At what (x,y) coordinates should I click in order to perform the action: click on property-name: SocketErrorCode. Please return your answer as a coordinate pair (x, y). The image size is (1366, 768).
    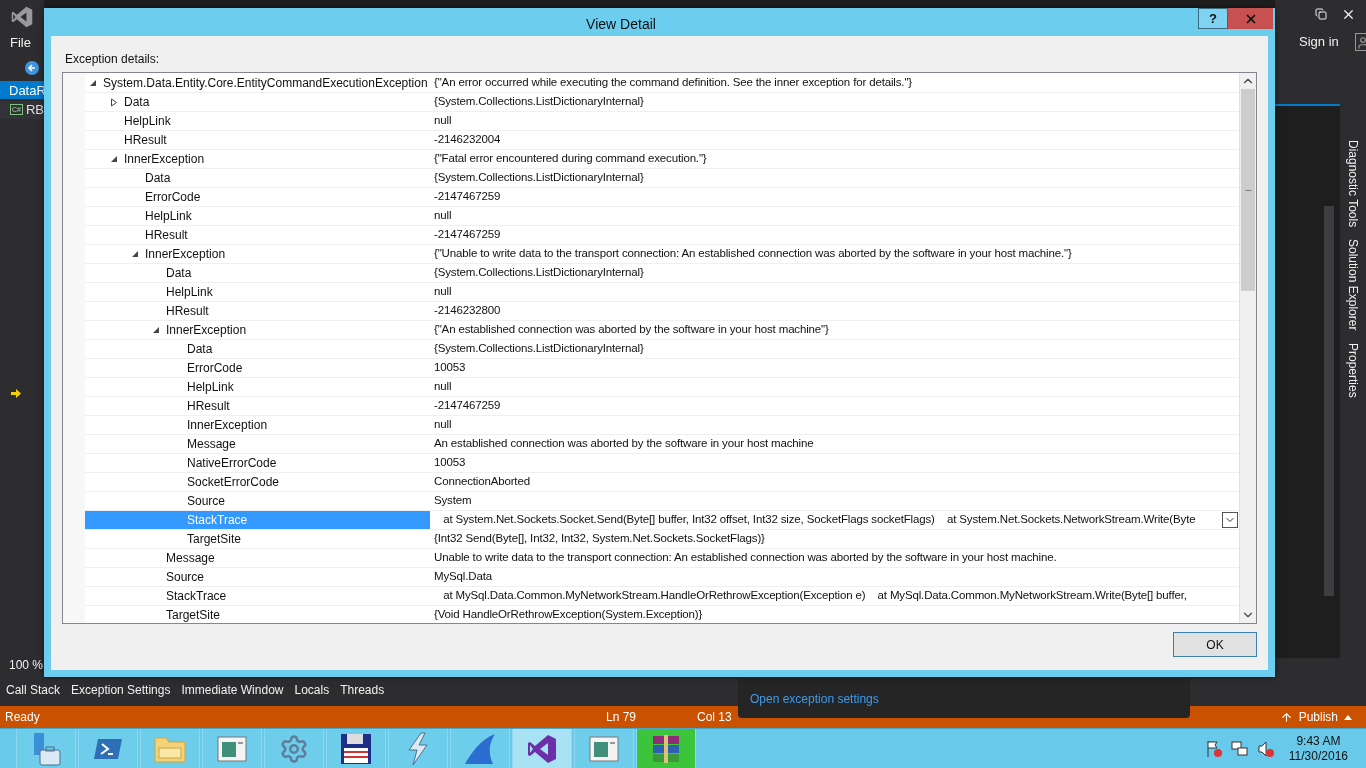
    Looking at the image, I should click on (257, 482).